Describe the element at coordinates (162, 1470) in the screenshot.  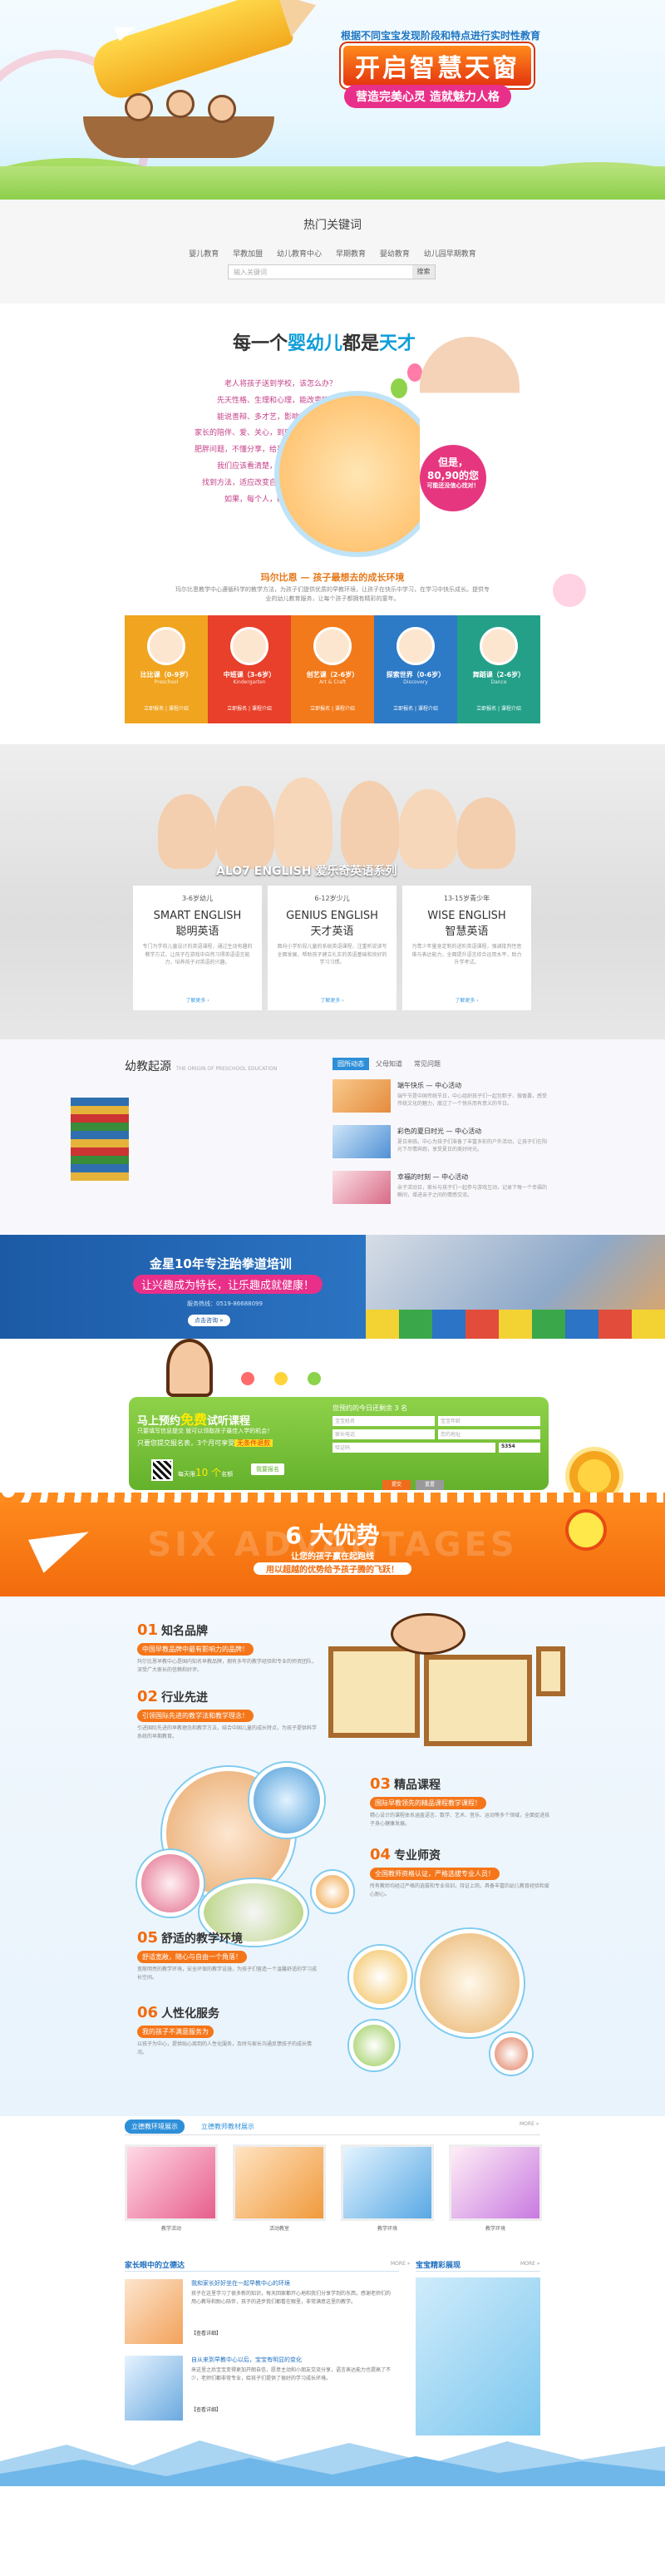
I see `qr-code-icon` at that location.